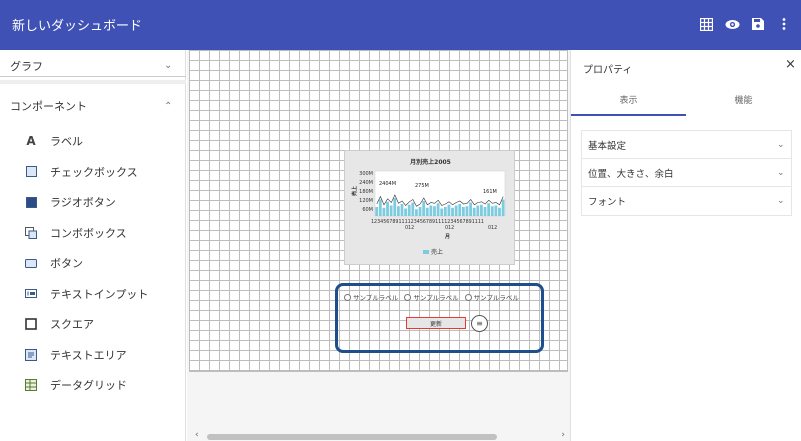  I want to click on section-label: フォント, so click(607, 202).